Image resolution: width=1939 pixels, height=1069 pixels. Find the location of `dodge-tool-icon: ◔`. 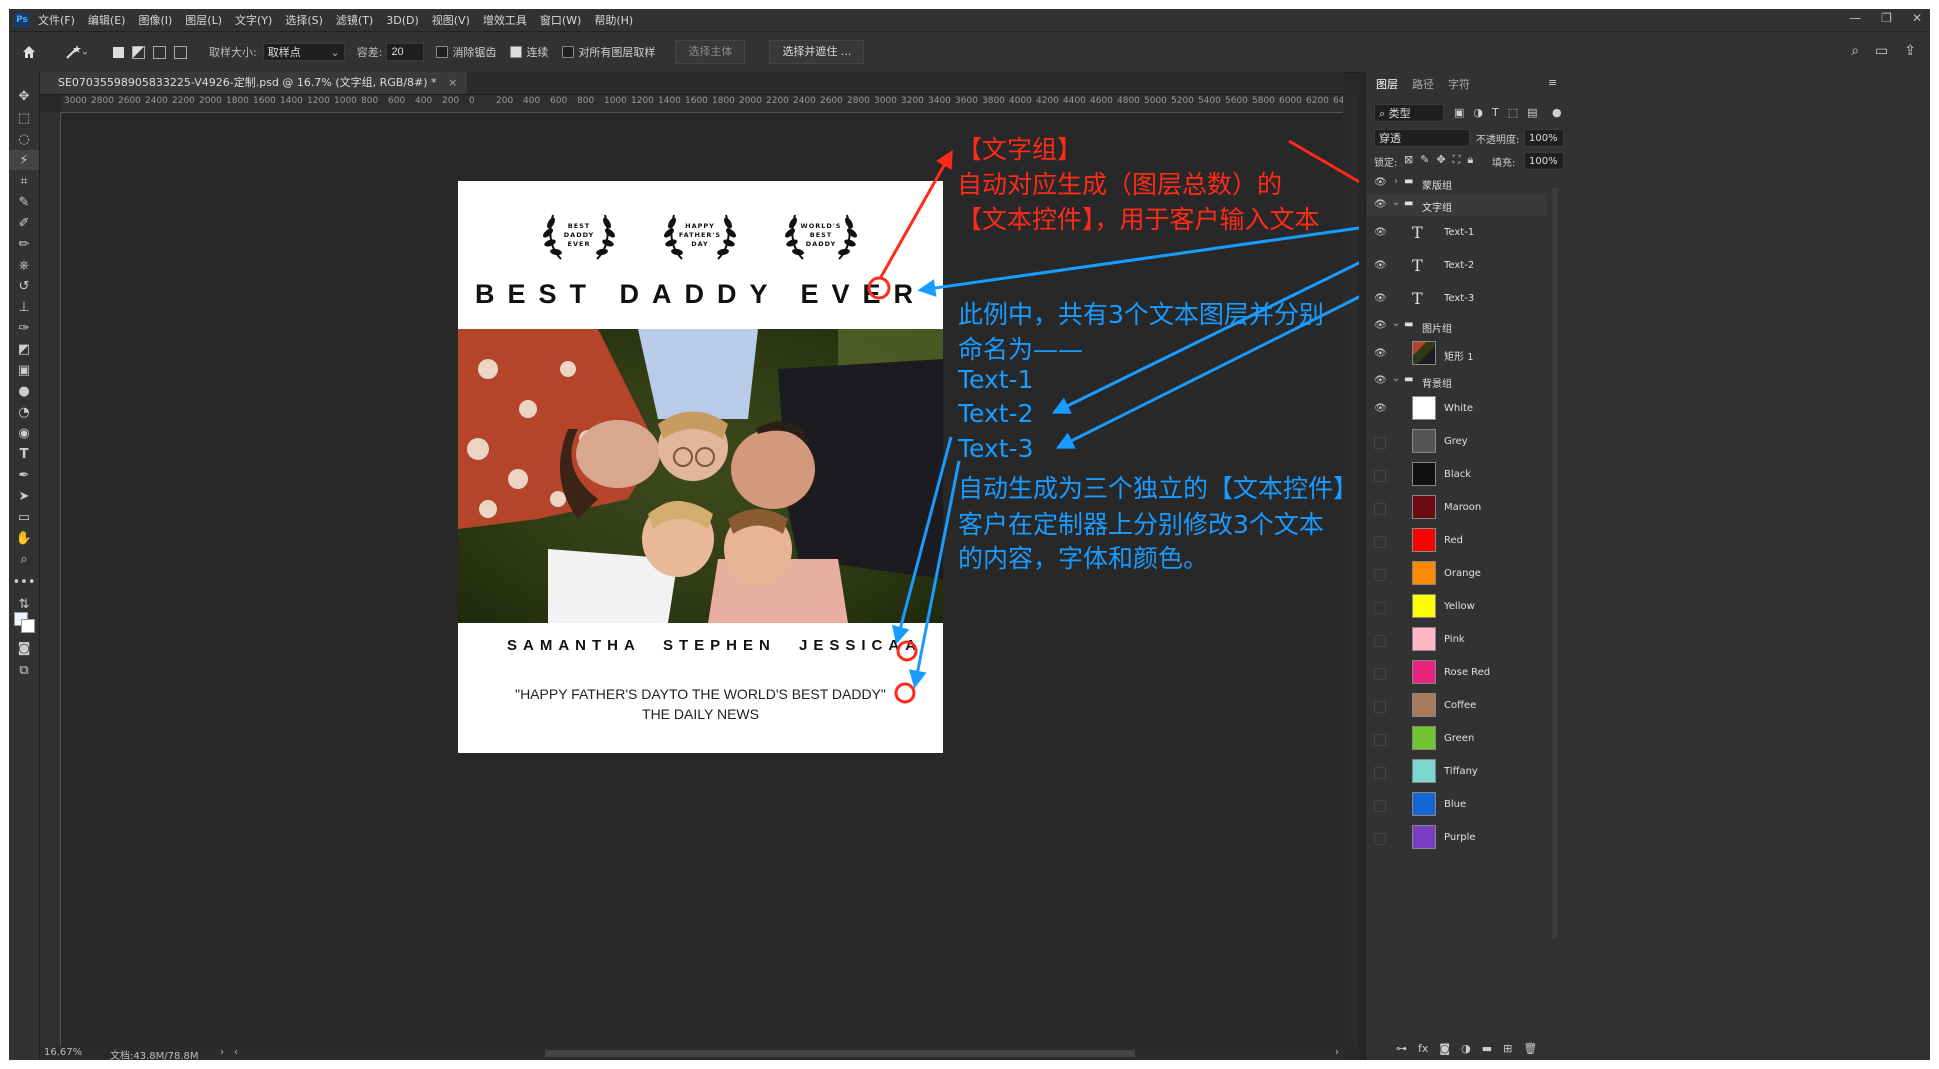

dodge-tool-icon: ◔ is located at coordinates (24, 412).